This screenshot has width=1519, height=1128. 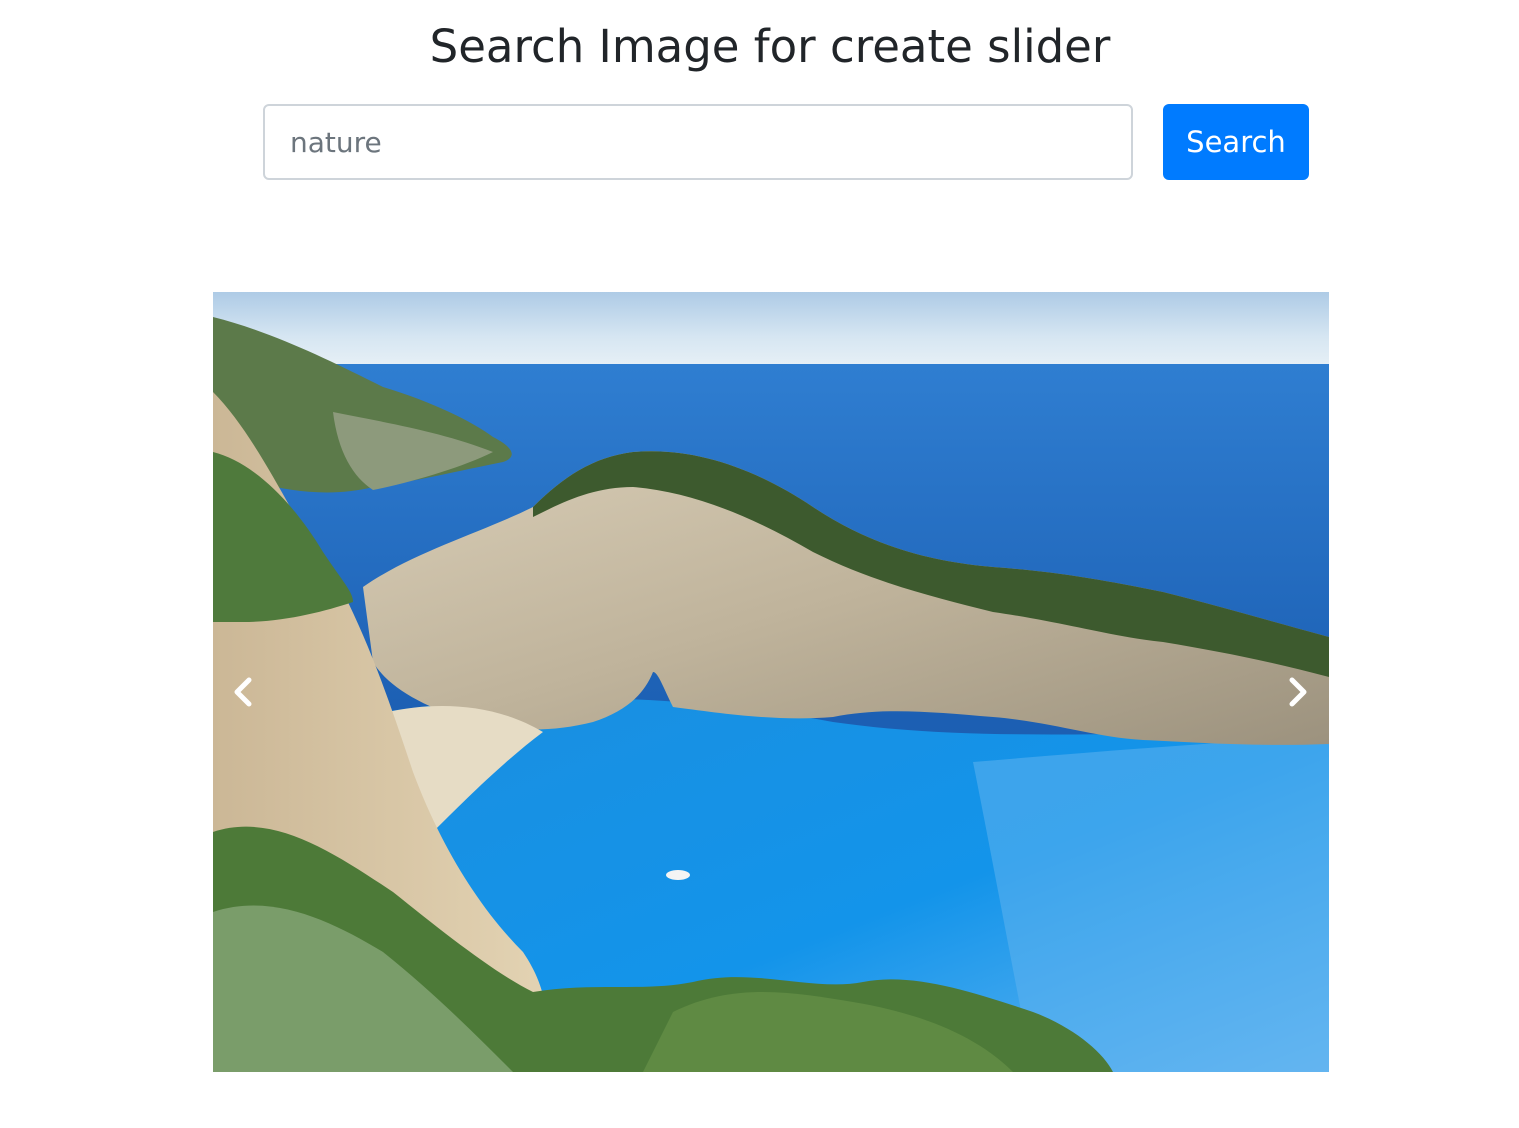 I want to click on carousel-next-button, so click(x=1299, y=682).